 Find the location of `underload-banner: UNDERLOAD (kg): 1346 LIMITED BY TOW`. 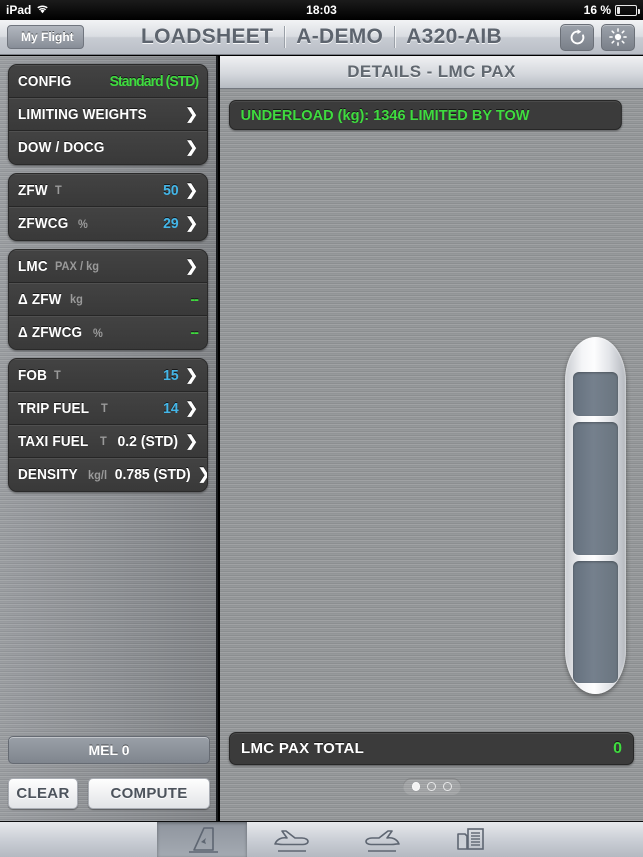

underload-banner: UNDERLOAD (kg): 1346 LIMITED BY TOW is located at coordinates (425, 115).